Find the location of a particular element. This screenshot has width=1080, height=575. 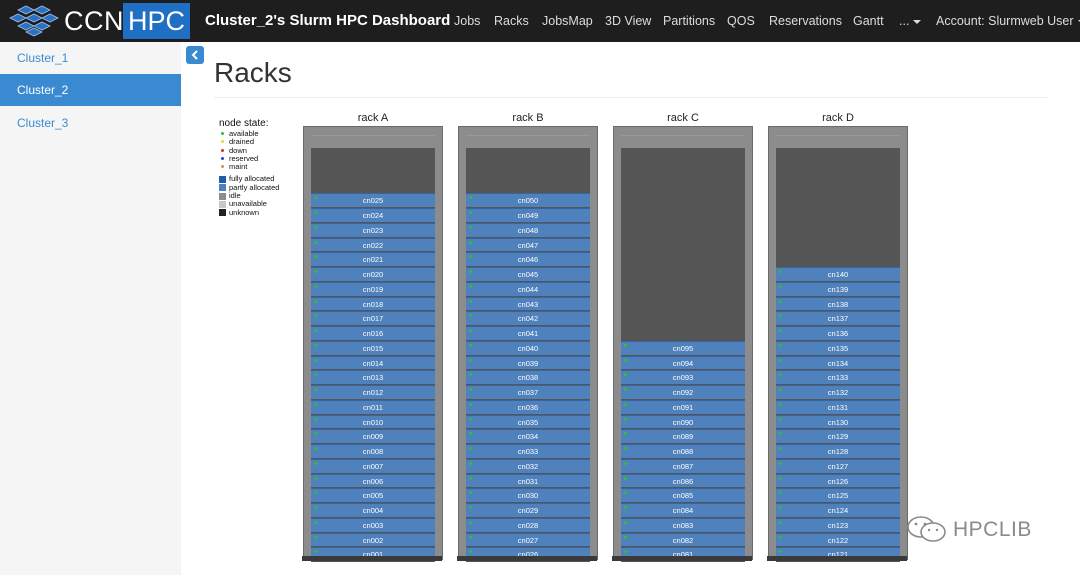

node-cn127: cn127 is located at coordinates (838, 465).